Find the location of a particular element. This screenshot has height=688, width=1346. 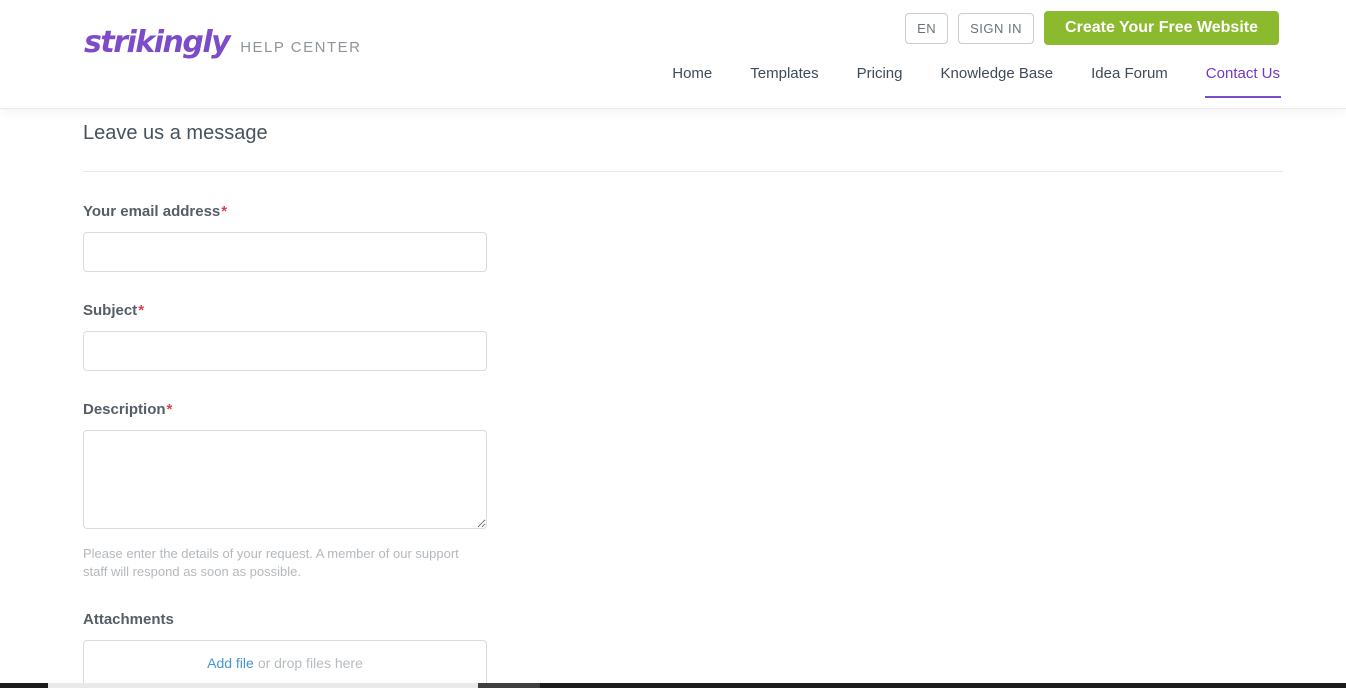

title-divider is located at coordinates (683, 171).